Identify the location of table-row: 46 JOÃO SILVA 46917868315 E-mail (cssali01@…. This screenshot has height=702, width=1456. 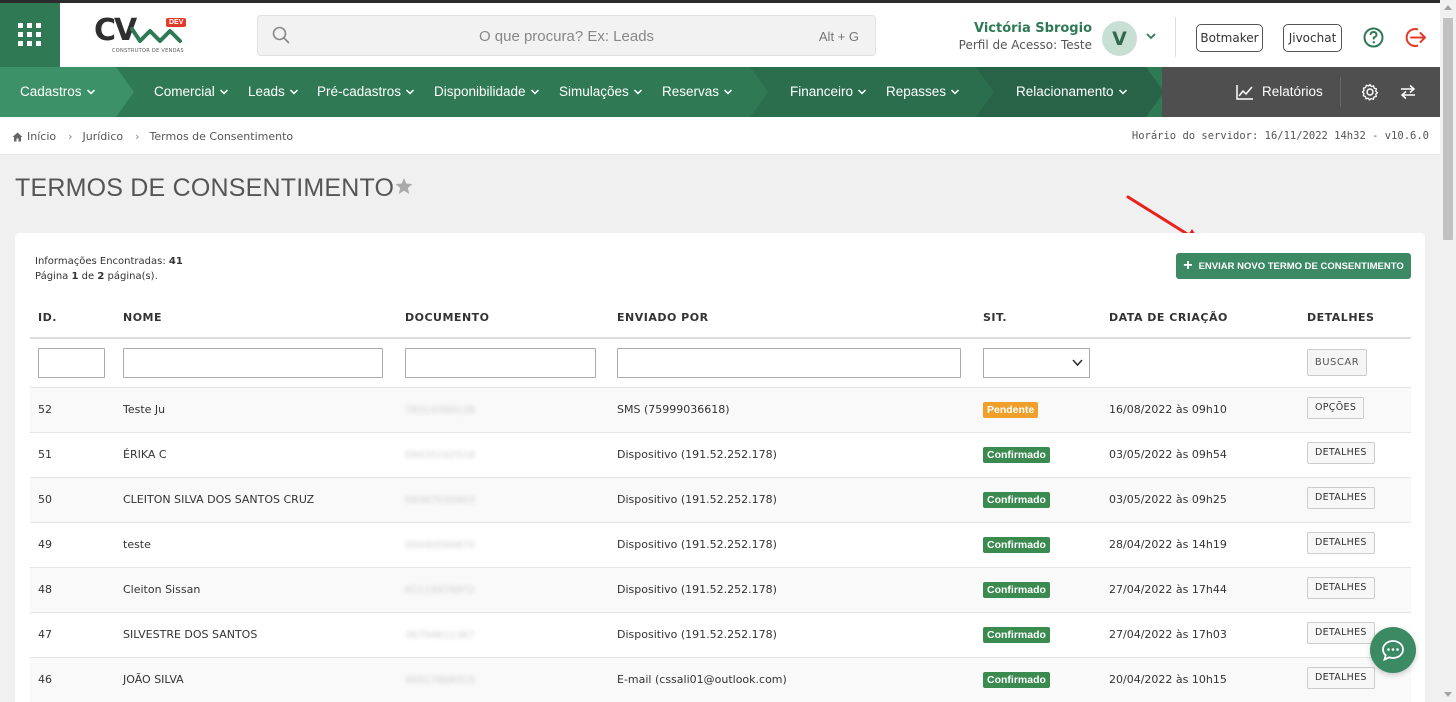
(720, 679).